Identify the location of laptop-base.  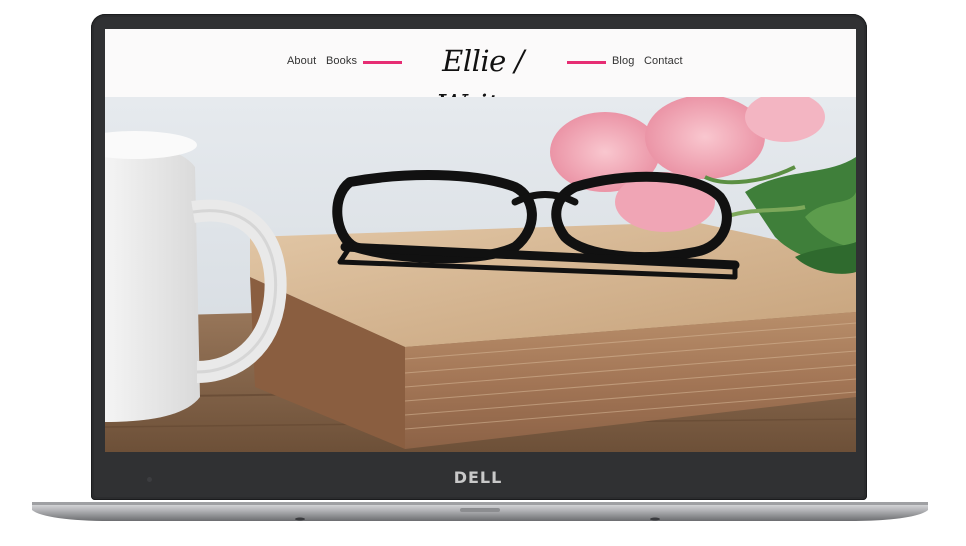
(480, 511).